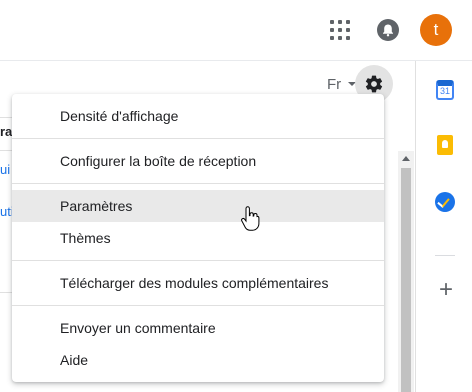 This screenshot has height=392, width=472. What do you see at coordinates (250, 218) in the screenshot?
I see `hand-pointer-icon` at bounding box center [250, 218].